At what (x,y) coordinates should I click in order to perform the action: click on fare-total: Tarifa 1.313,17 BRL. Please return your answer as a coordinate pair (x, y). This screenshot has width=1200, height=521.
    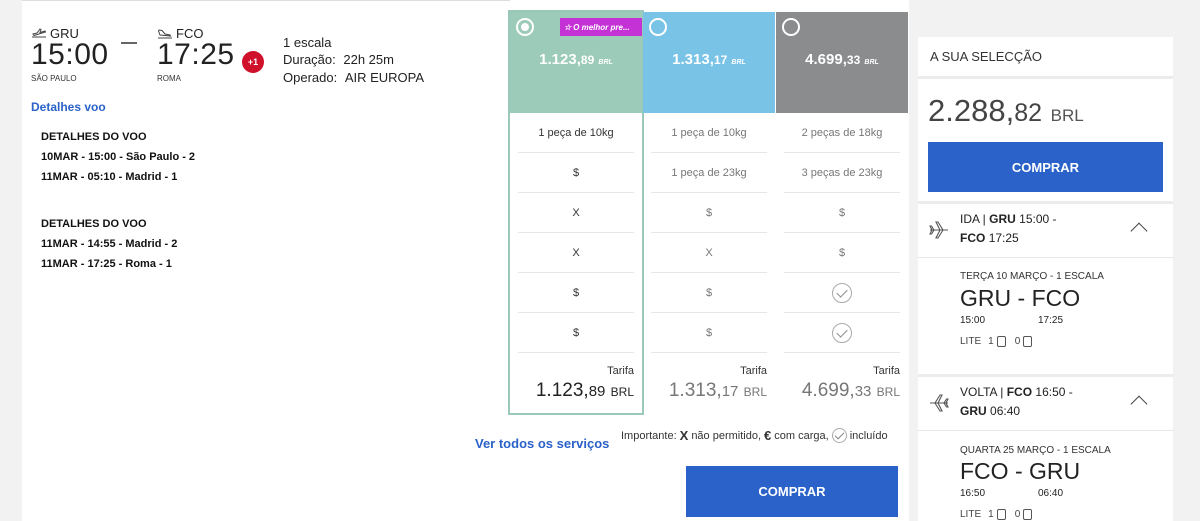
    Looking at the image, I should click on (709, 383).